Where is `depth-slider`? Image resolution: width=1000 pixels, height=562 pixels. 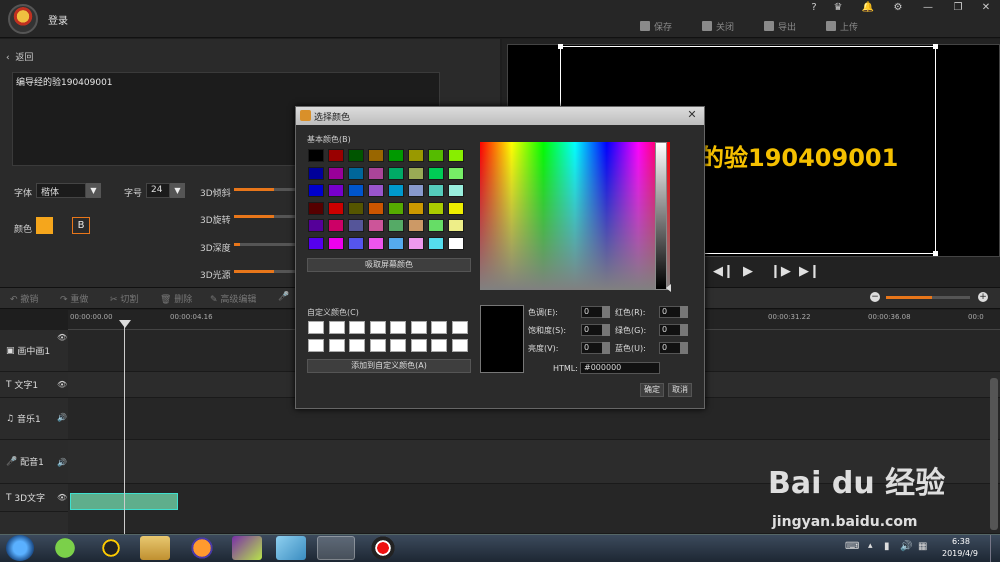
depth-slider is located at coordinates (265, 244).